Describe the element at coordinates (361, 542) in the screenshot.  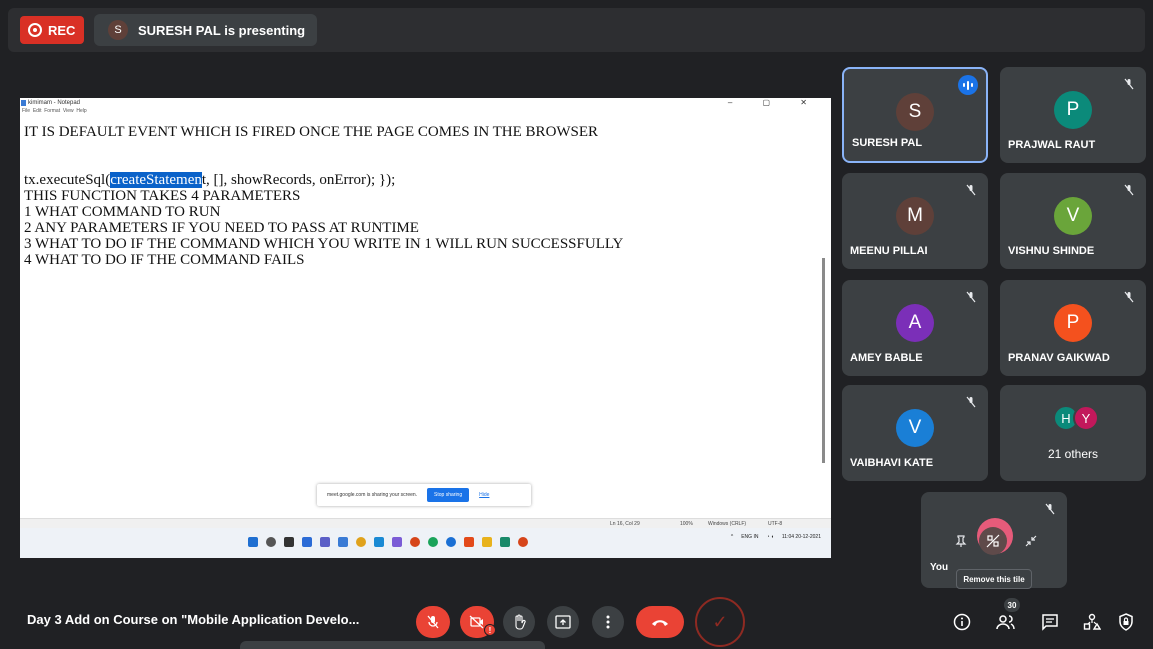
I see `chrome-icon` at that location.